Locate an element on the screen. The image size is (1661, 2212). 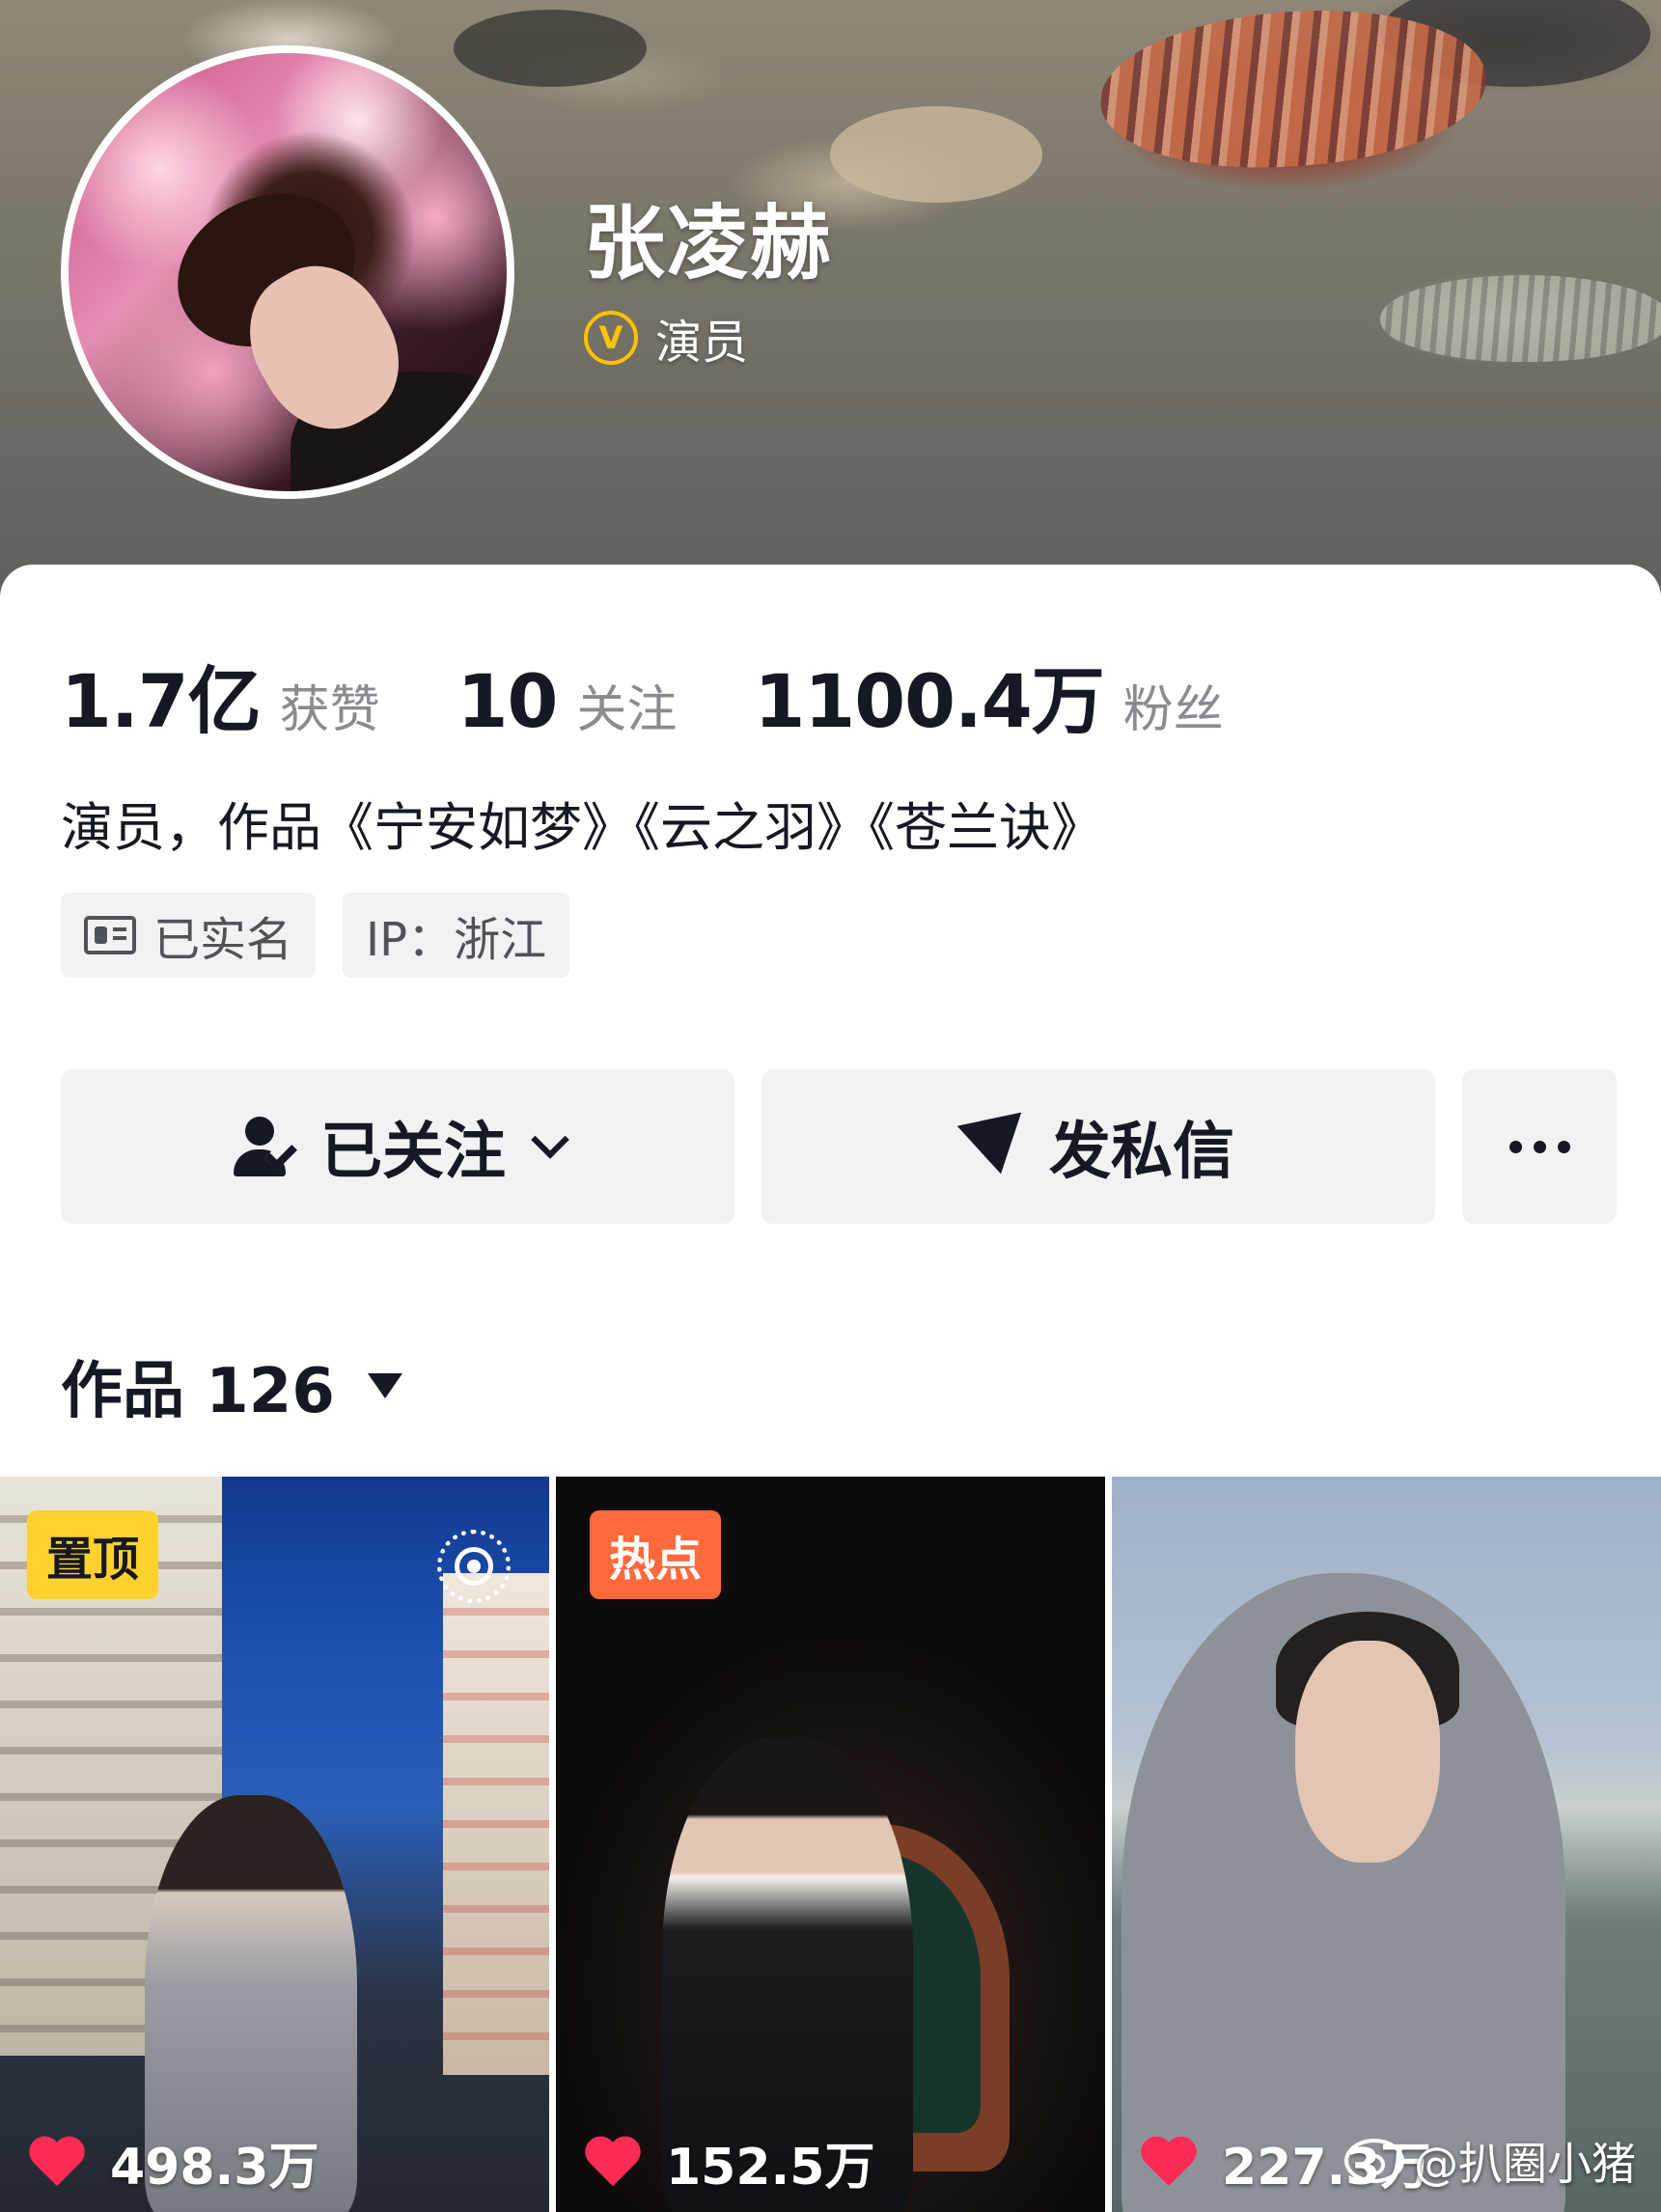
ellipsis-icon is located at coordinates (1539, 1146).